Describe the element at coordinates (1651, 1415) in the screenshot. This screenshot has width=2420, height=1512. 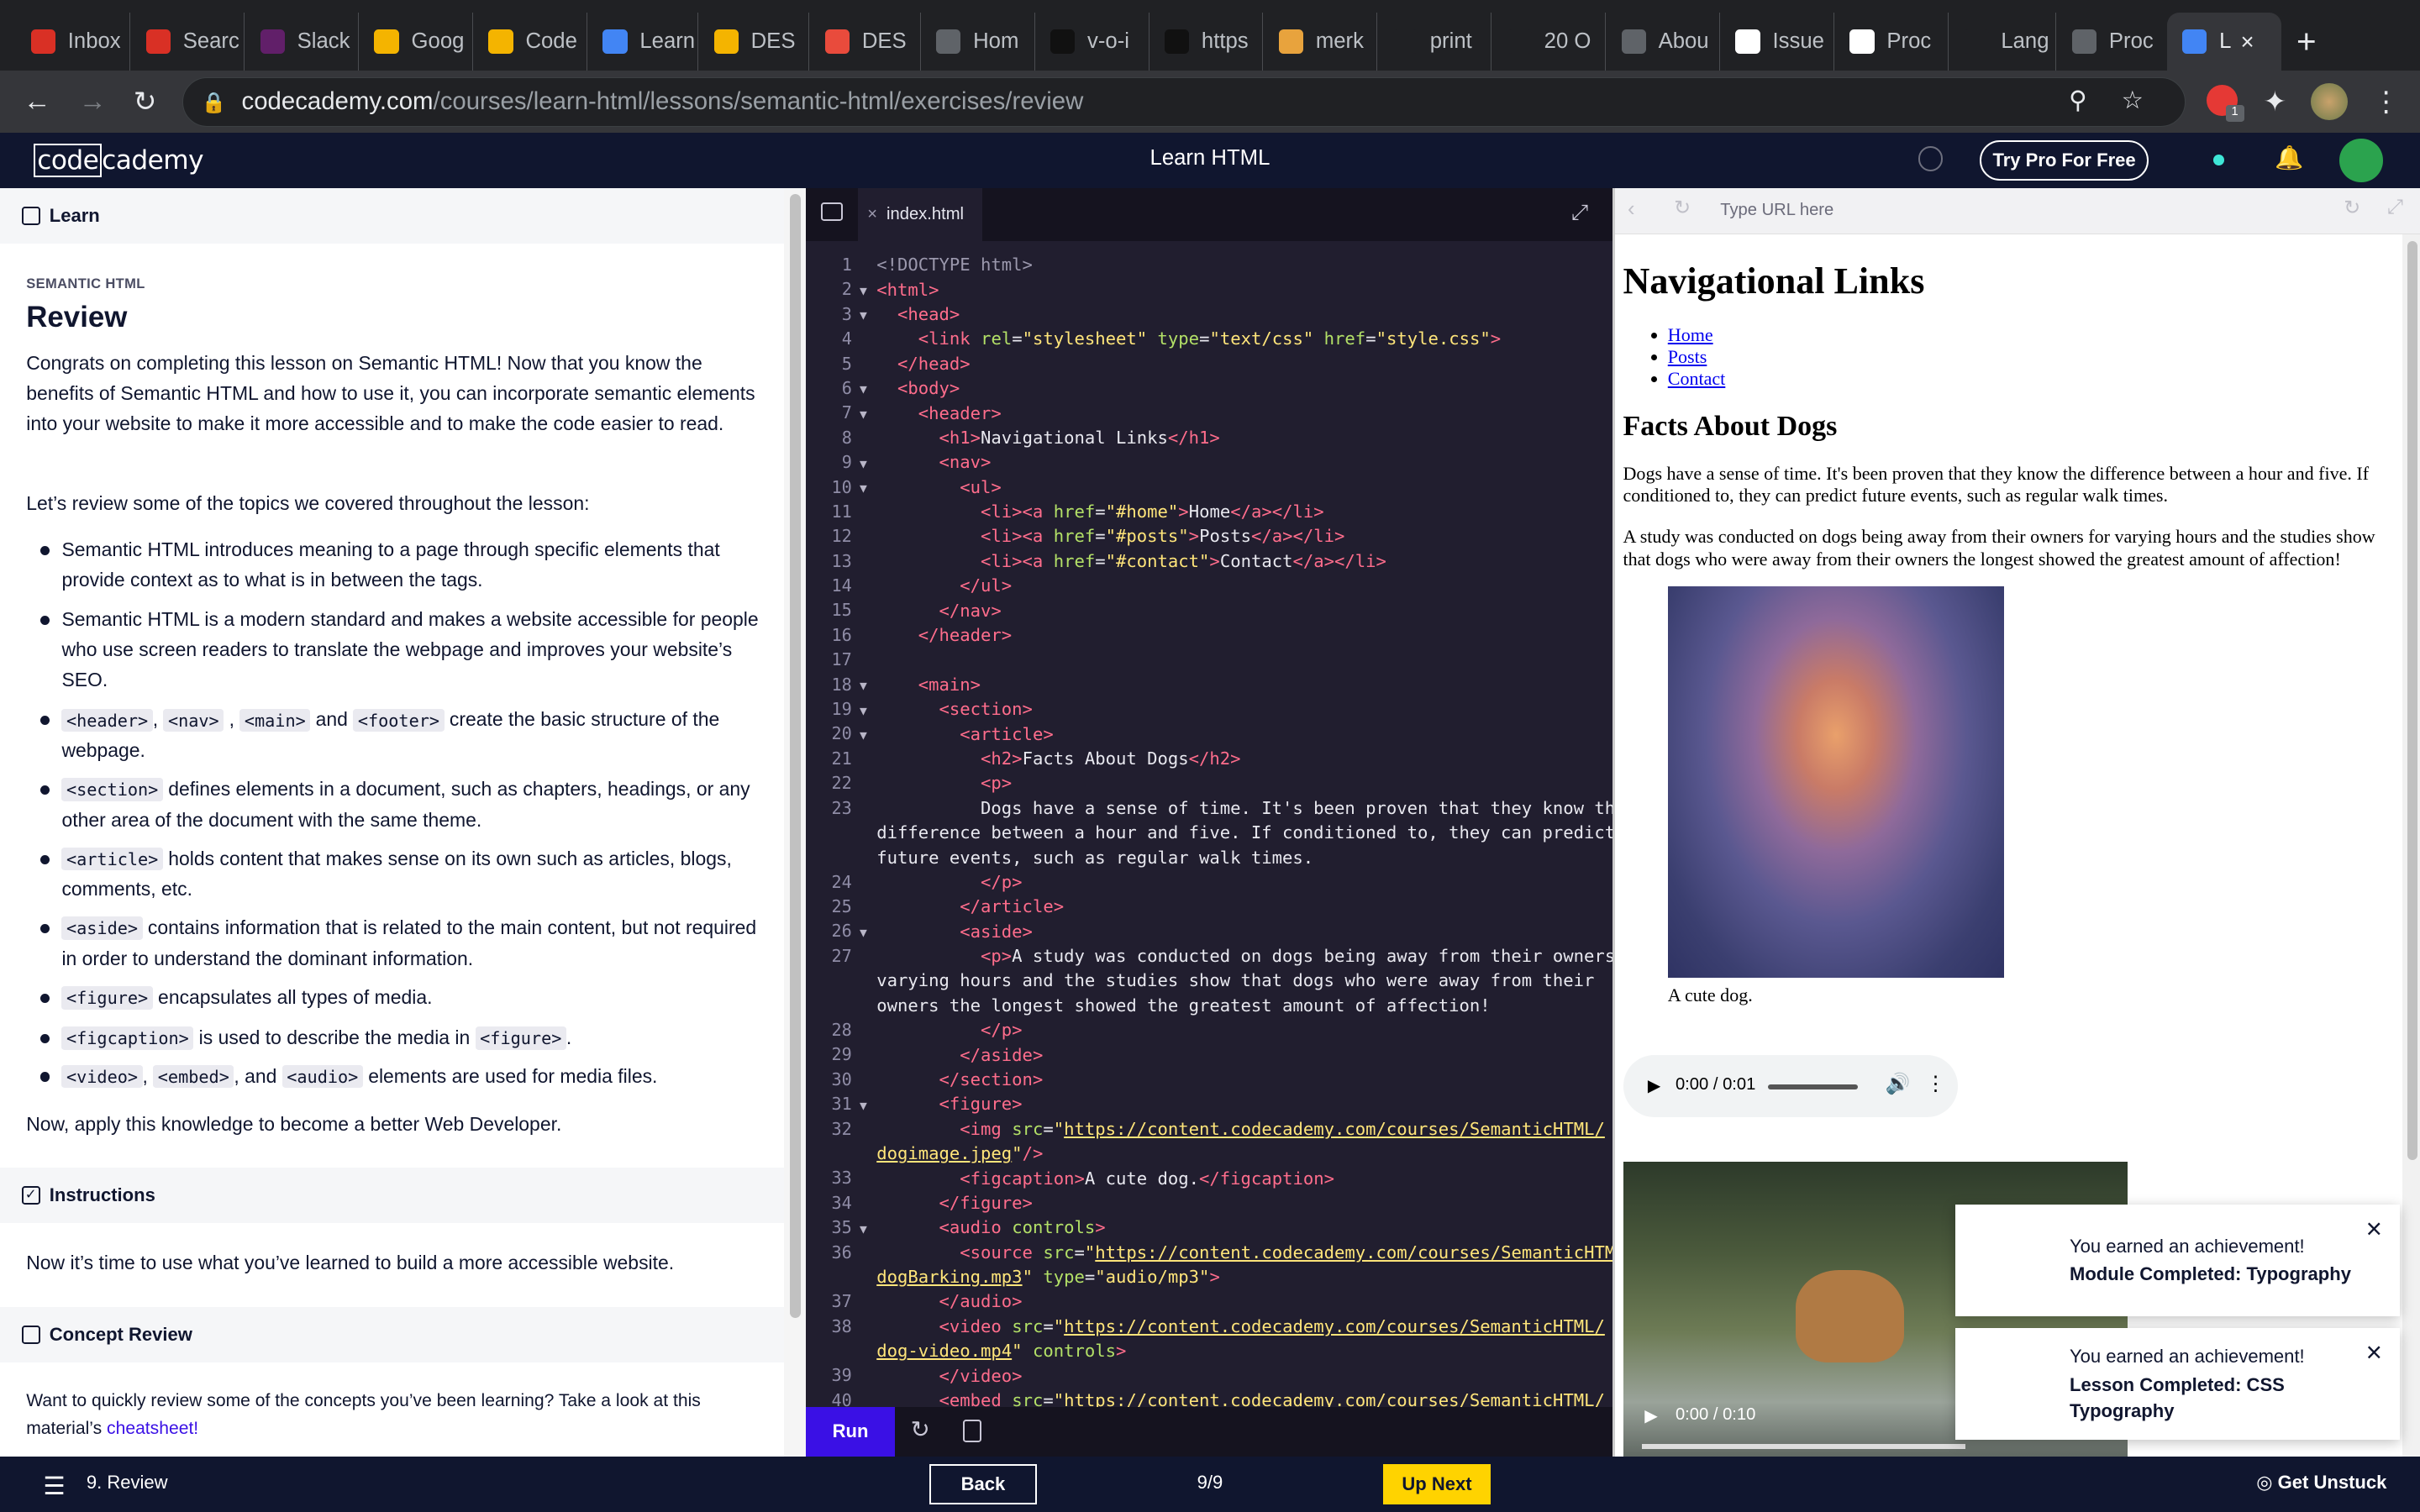
I see `video-play-icon: ▶` at that location.